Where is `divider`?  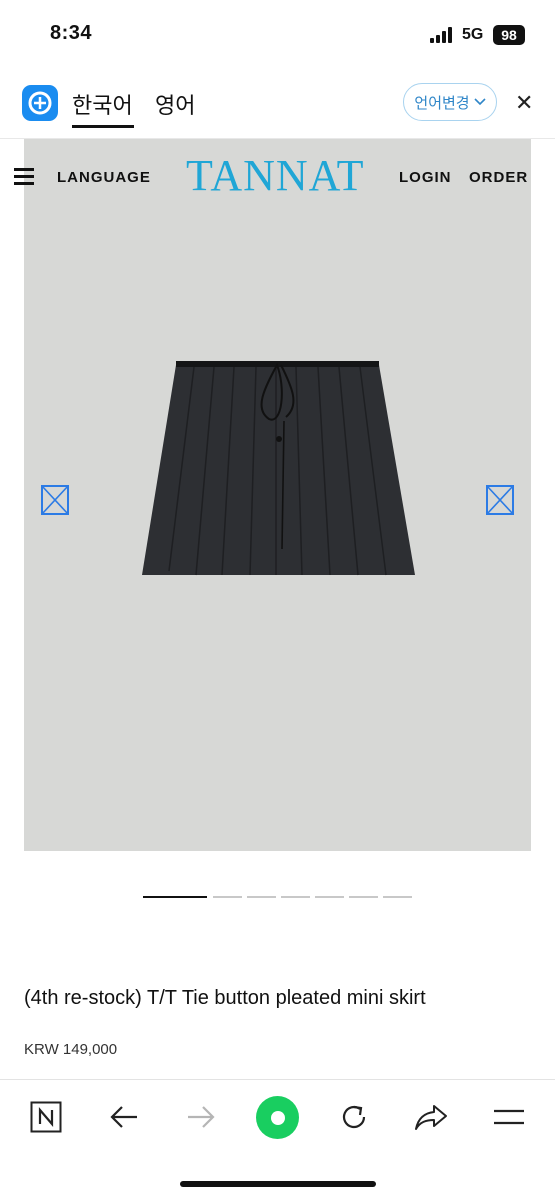 divider is located at coordinates (277, 1079).